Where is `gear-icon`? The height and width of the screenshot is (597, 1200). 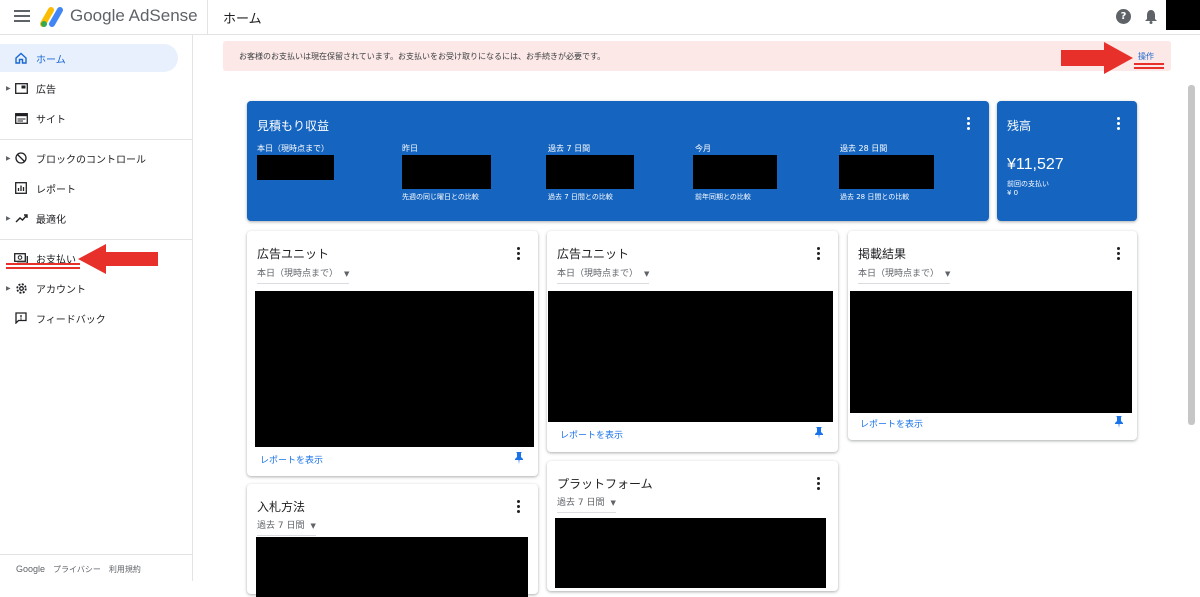 gear-icon is located at coordinates (21, 288).